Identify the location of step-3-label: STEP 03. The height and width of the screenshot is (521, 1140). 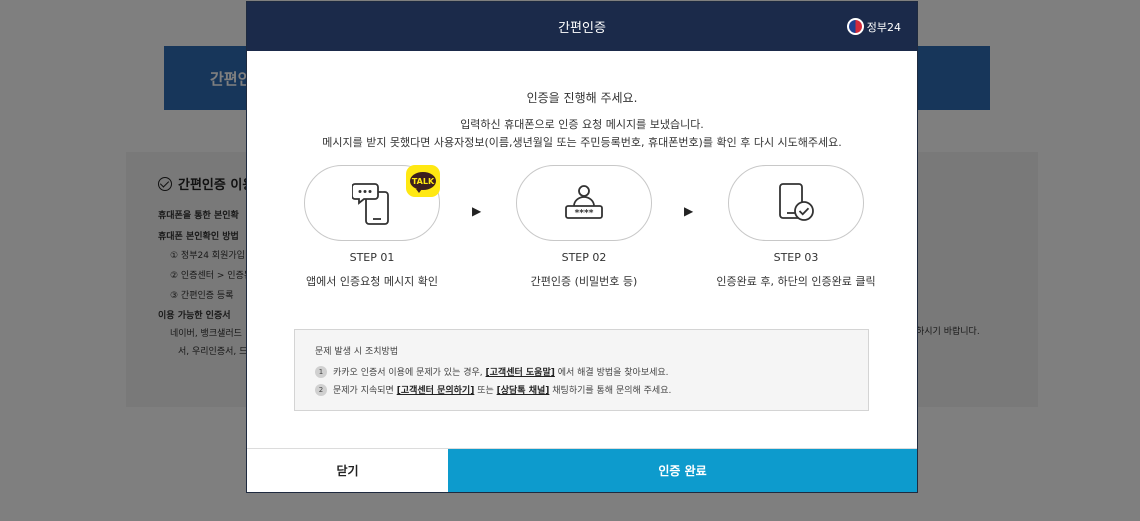
(796, 257).